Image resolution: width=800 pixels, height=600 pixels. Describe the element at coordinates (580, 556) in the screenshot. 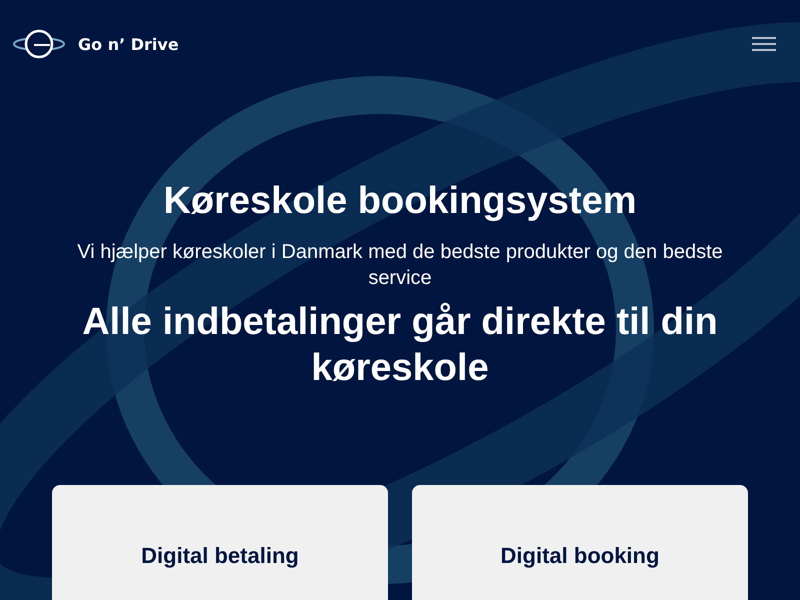

I see `card-title: Digital booking` at that location.